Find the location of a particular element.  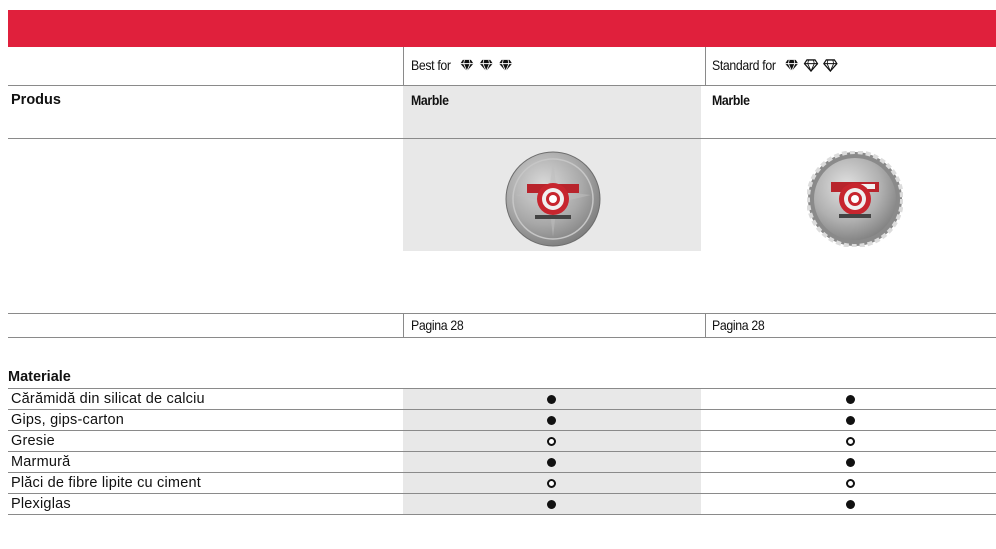

material-name: Gips, gips-carton is located at coordinates (67, 420).